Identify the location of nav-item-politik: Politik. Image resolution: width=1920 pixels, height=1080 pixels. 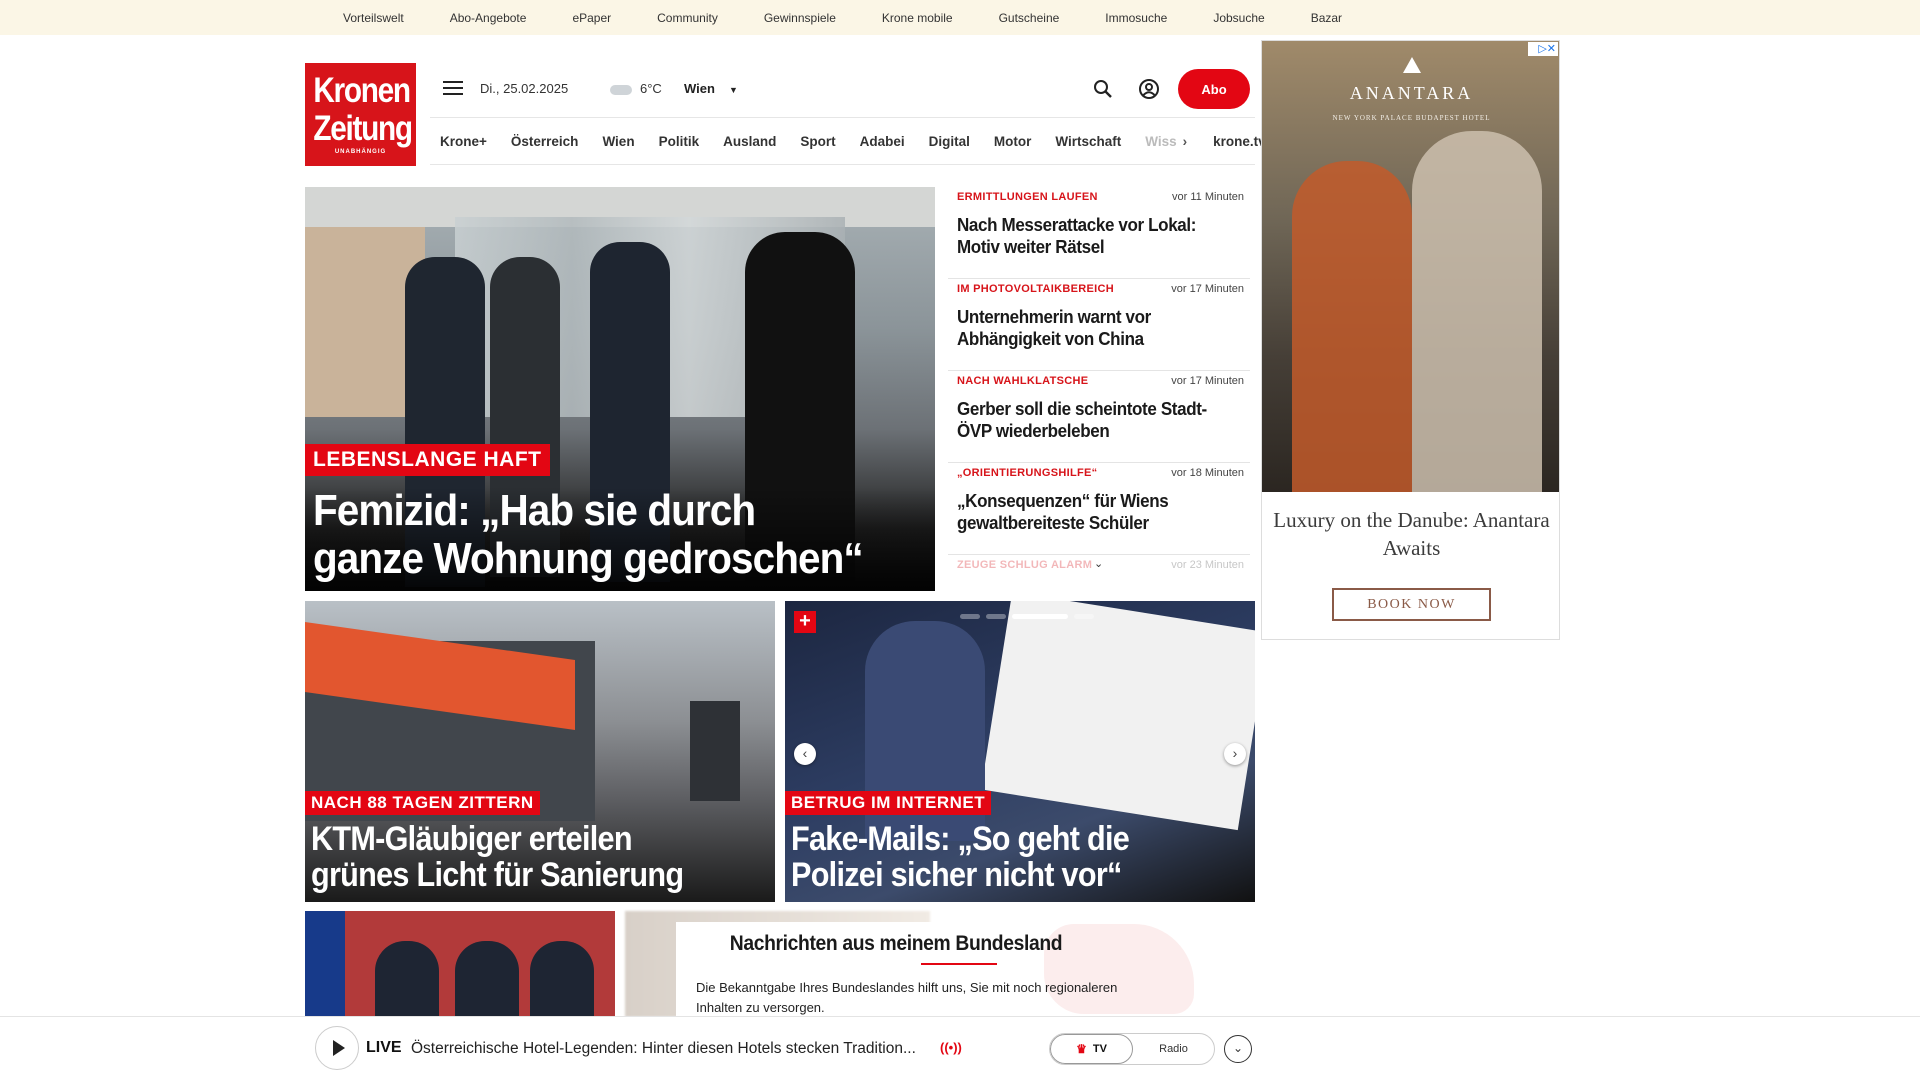
(679, 141).